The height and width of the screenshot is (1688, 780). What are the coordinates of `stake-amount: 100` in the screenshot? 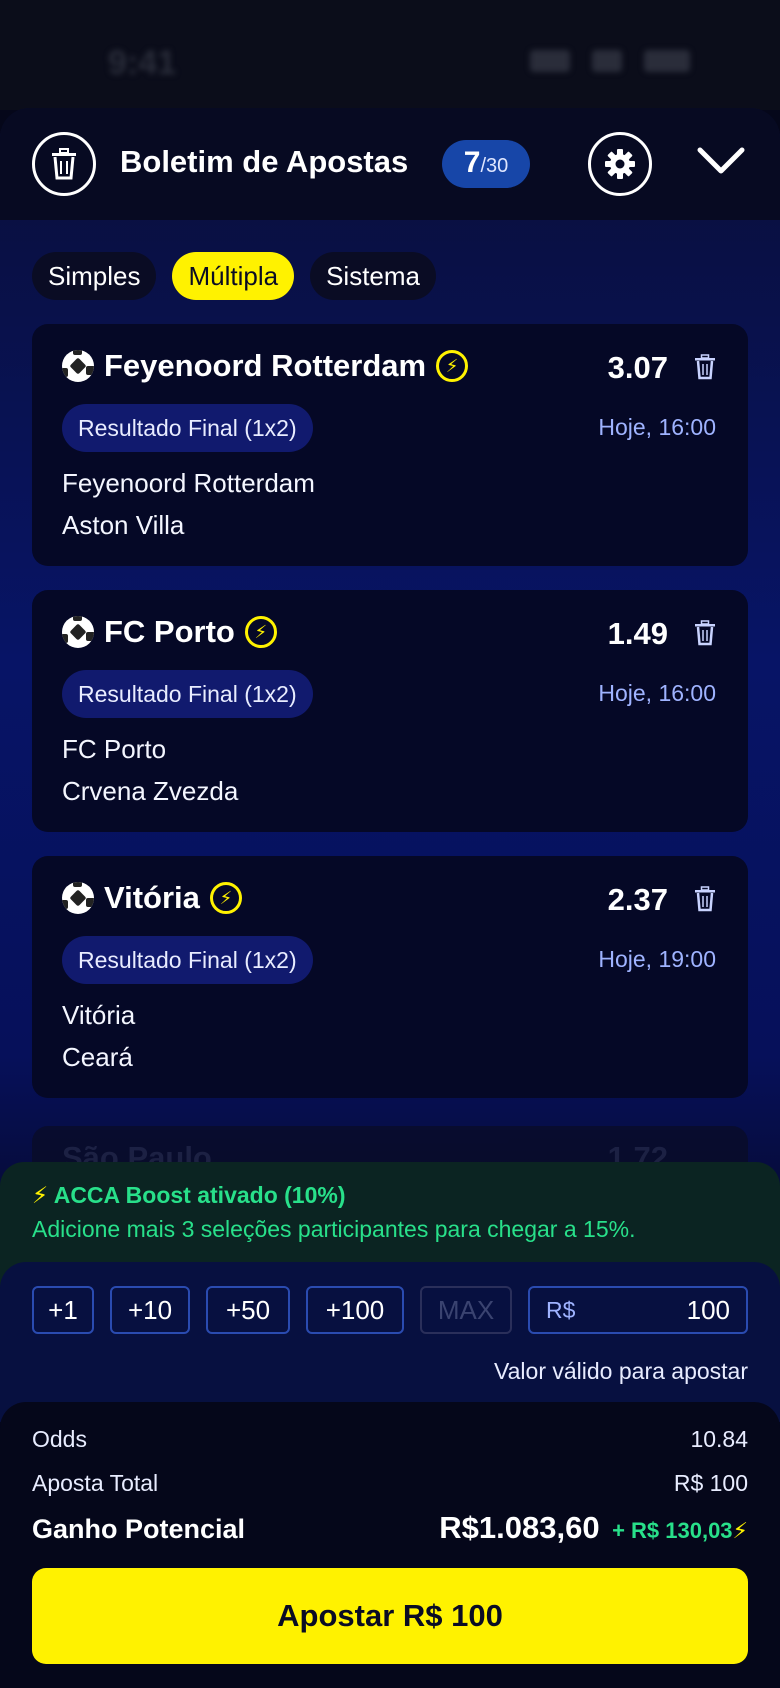 It's located at (708, 1309).